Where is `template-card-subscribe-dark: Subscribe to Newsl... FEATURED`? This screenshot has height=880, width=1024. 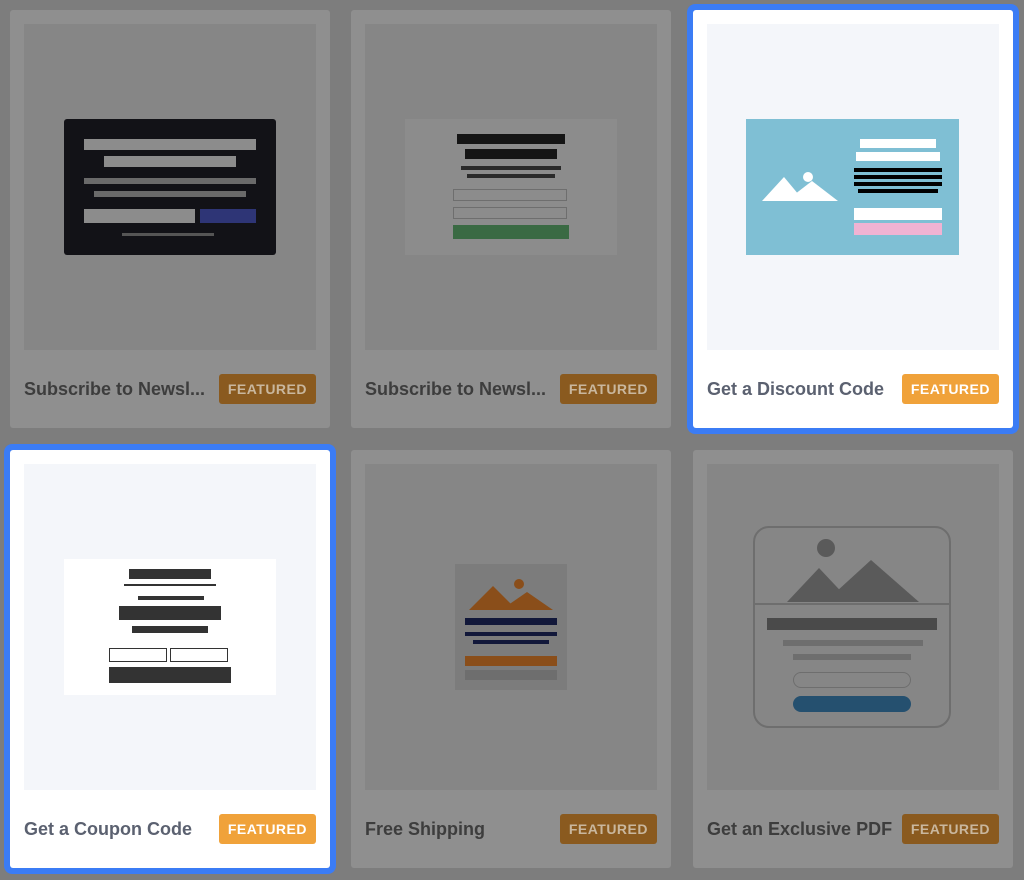
template-card-subscribe-dark: Subscribe to Newsl... FEATURED is located at coordinates (170, 219).